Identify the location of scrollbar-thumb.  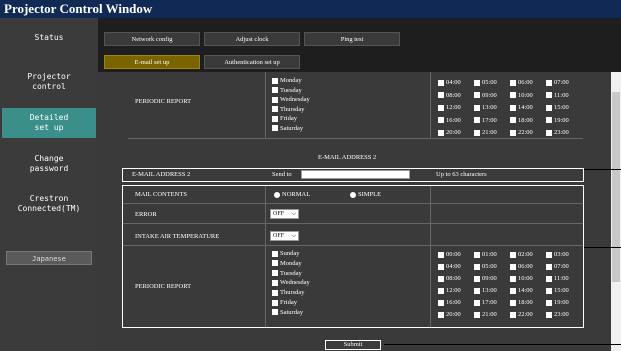
(616, 187).